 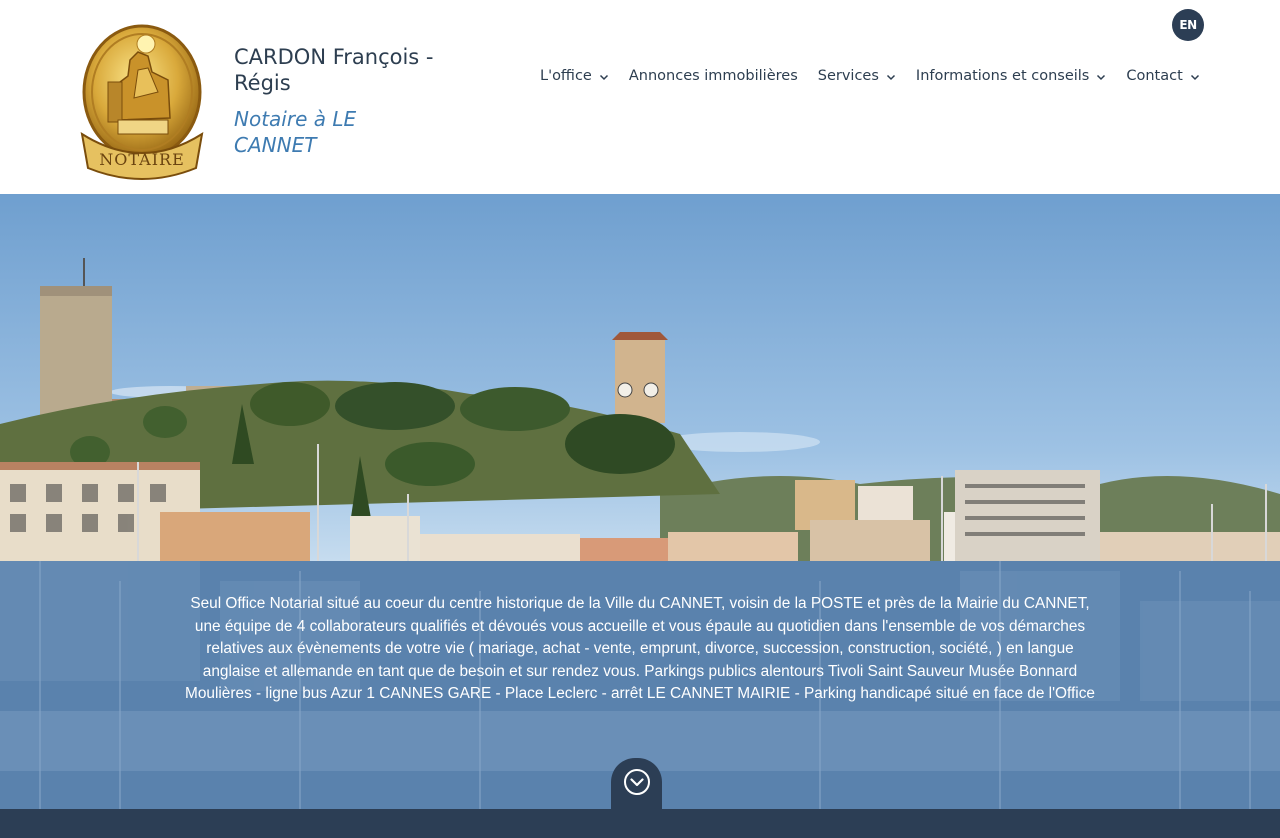 I want to click on nav-item-contact: Contact, so click(x=1162, y=76).